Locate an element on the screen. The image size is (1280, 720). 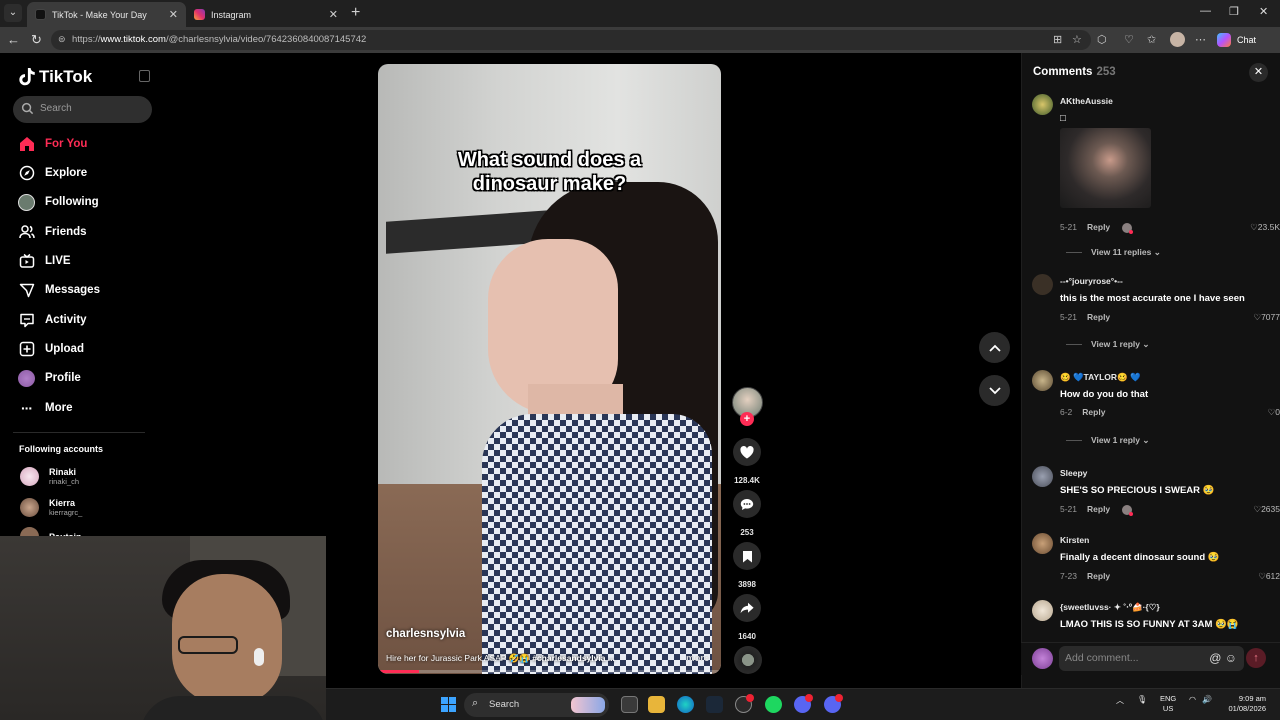
task-view-icon is located at coordinates (629, 704).